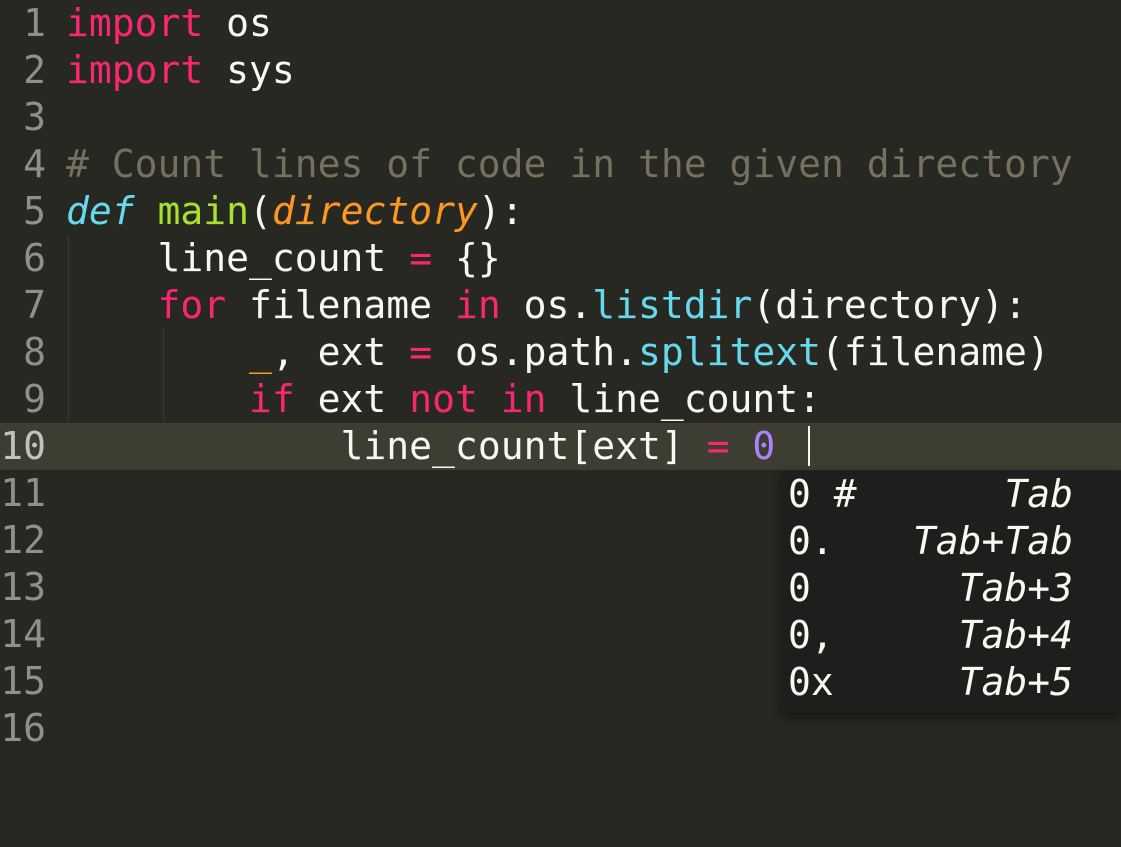 This screenshot has height=847, width=1121. Describe the element at coordinates (822, 494) in the screenshot. I see `completion-label: 0 #` at that location.